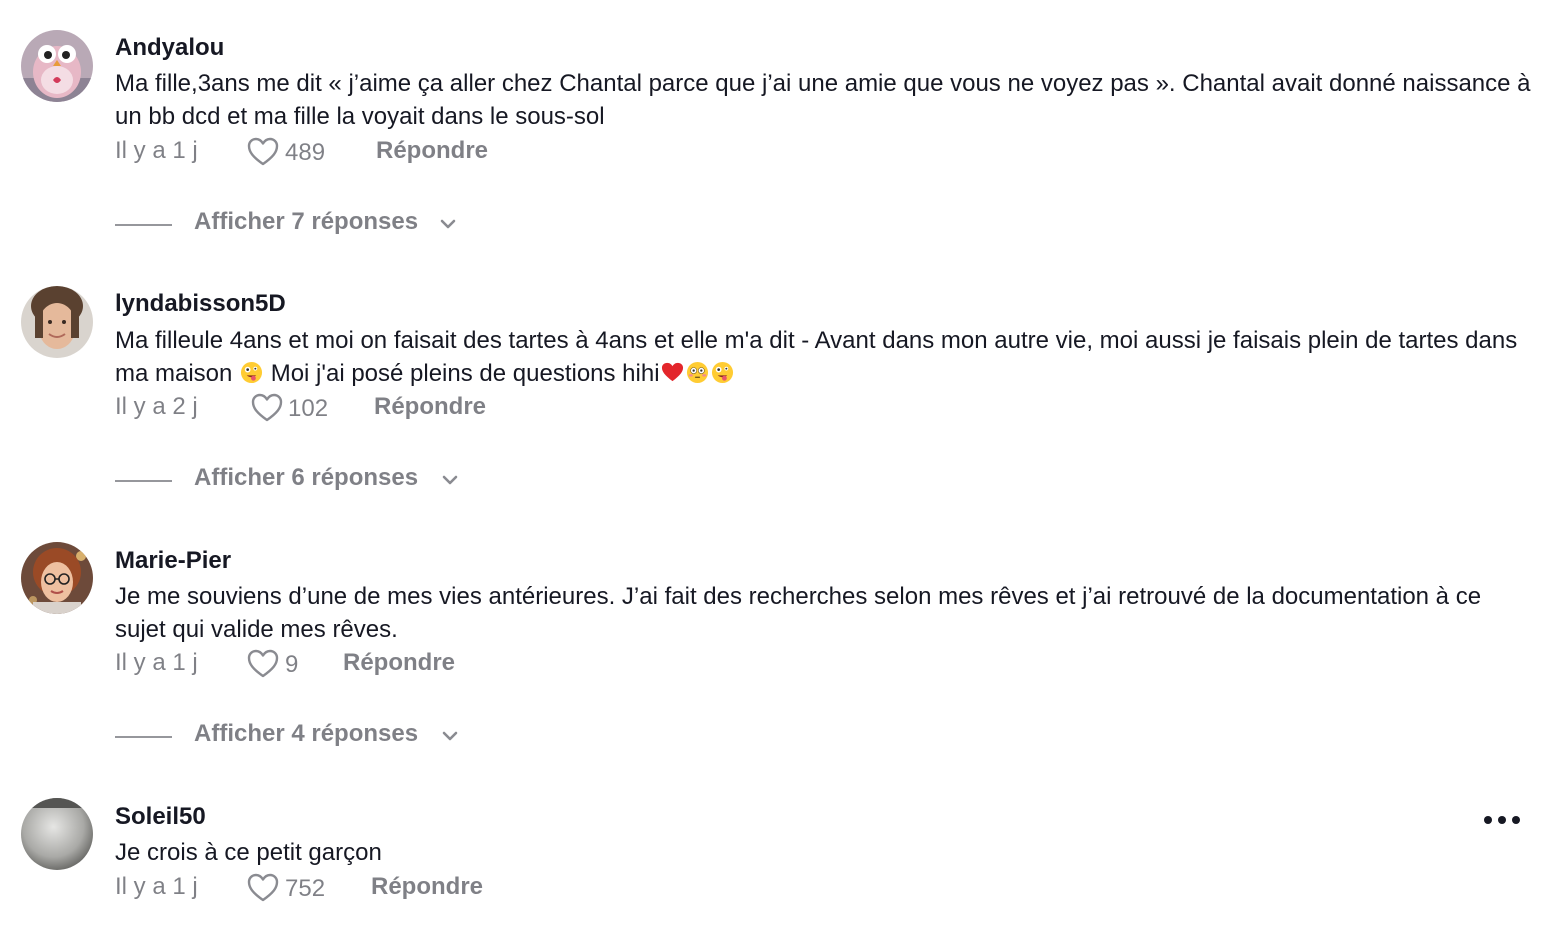 The width and height of the screenshot is (1550, 934). What do you see at coordinates (173, 561) in the screenshot?
I see `username: Marie-Pier` at bounding box center [173, 561].